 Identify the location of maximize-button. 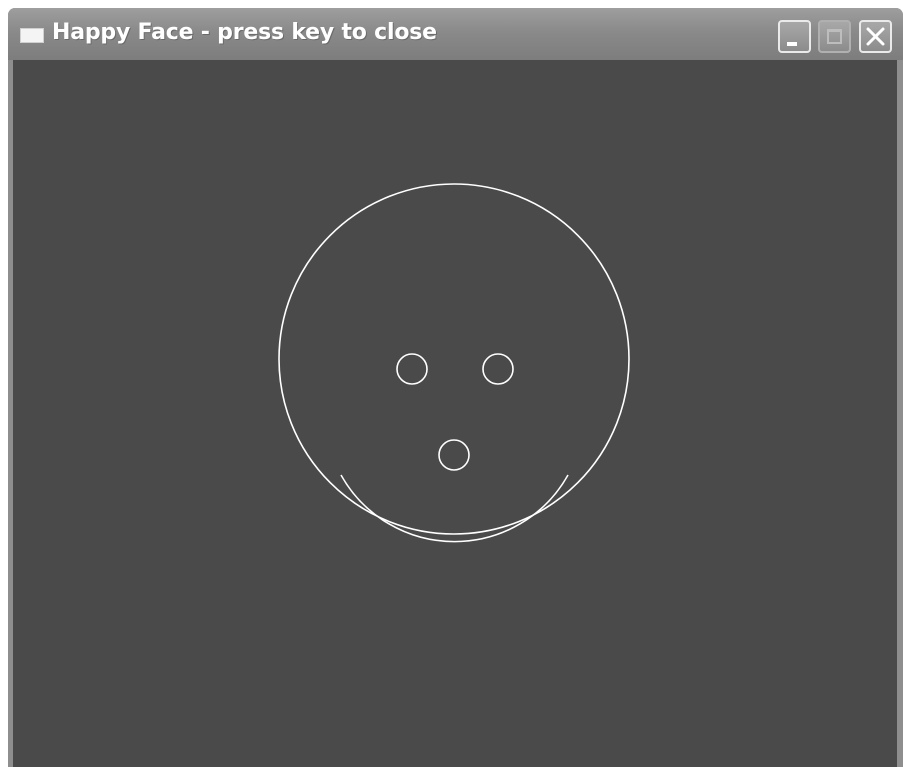
(834, 36).